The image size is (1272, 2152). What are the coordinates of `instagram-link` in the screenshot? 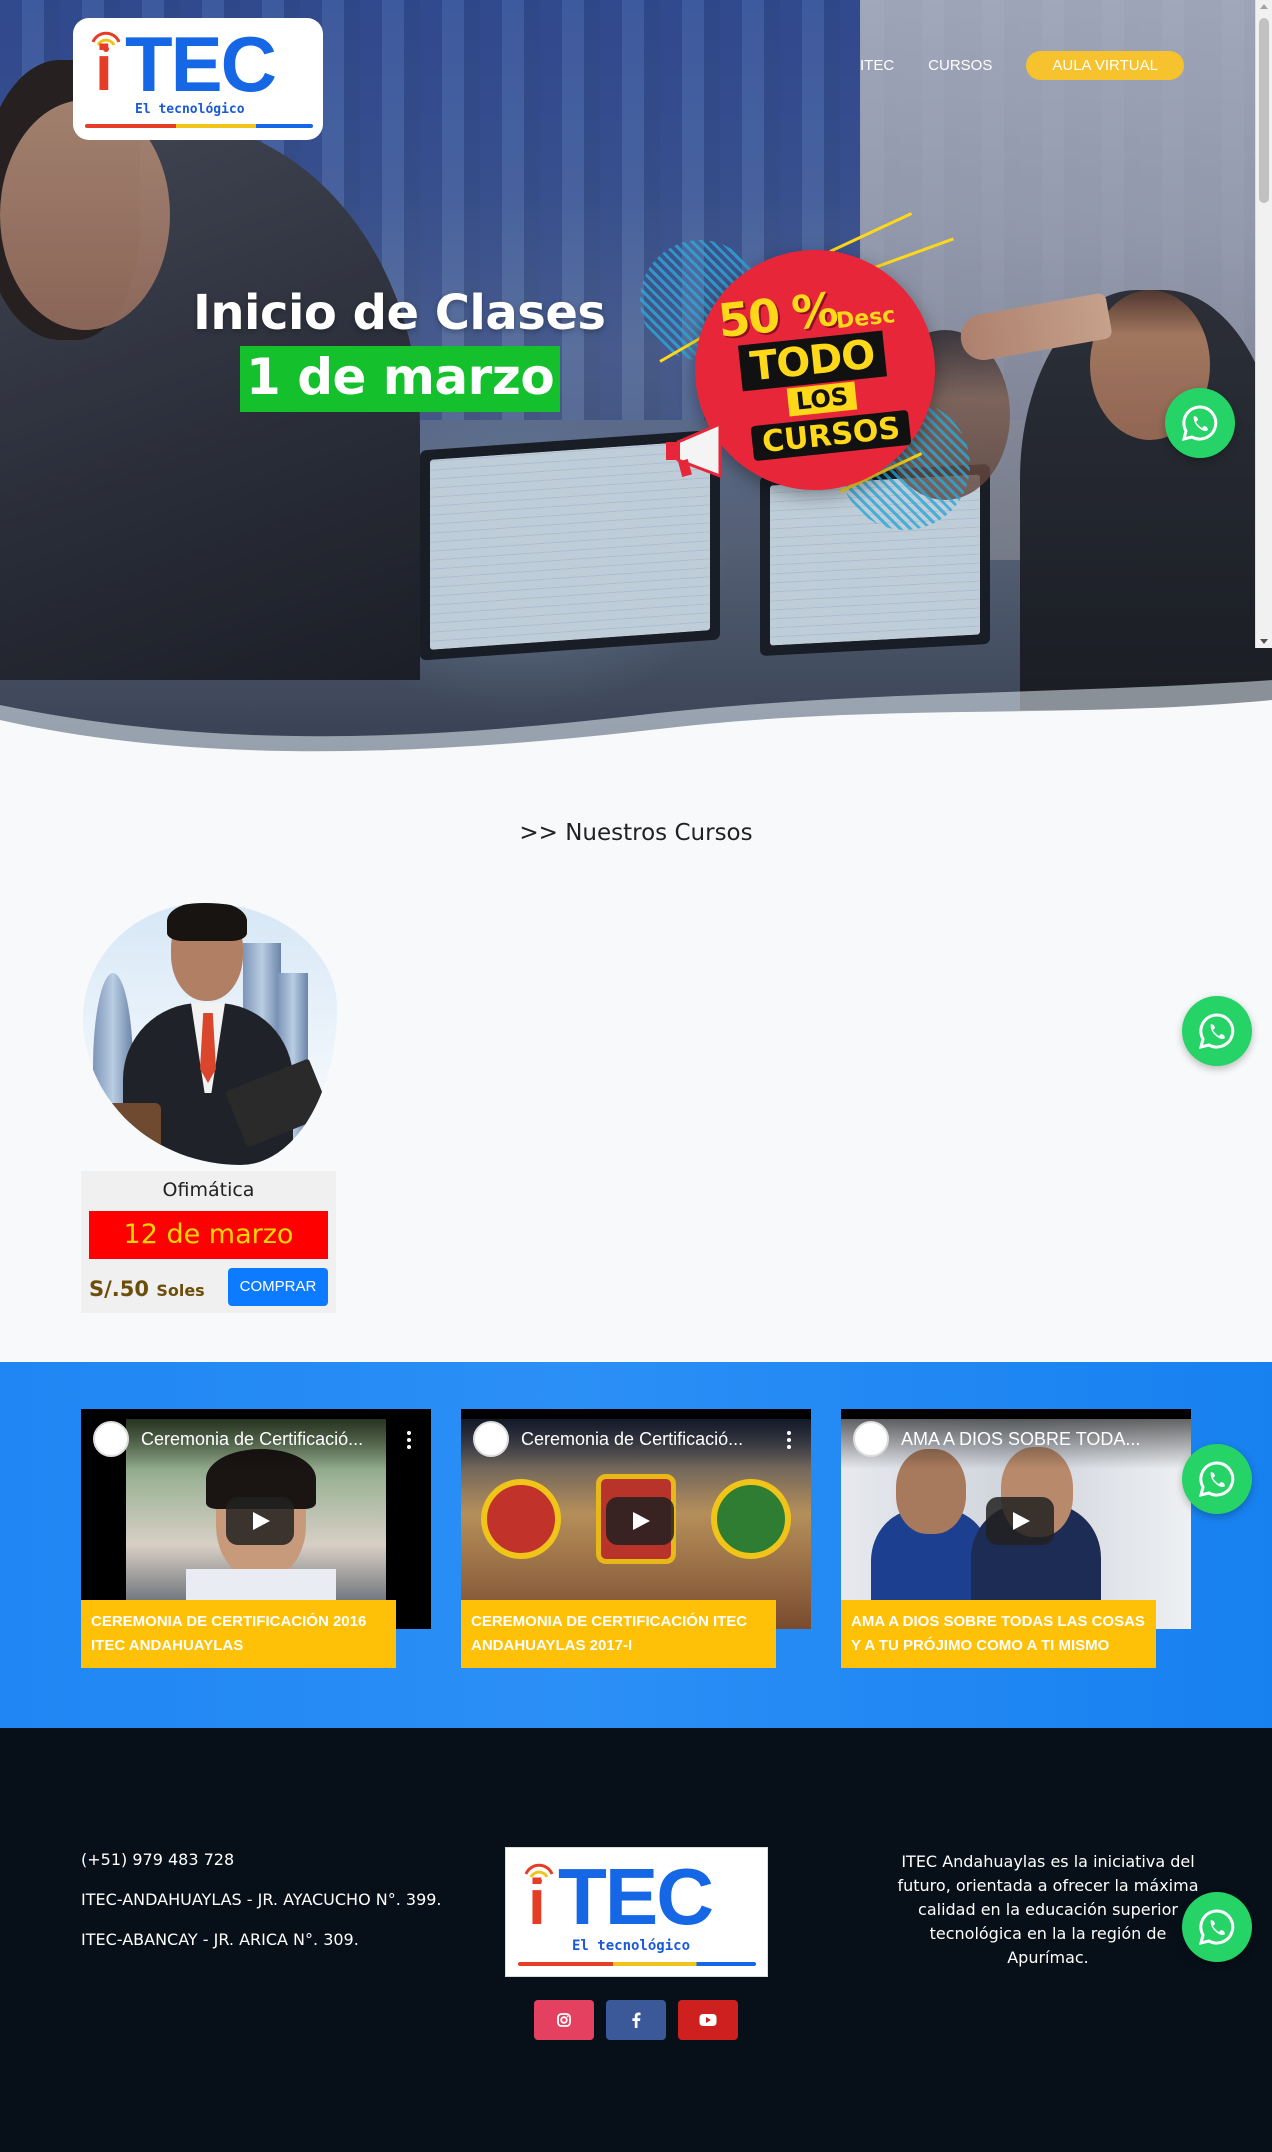 It's located at (564, 2020).